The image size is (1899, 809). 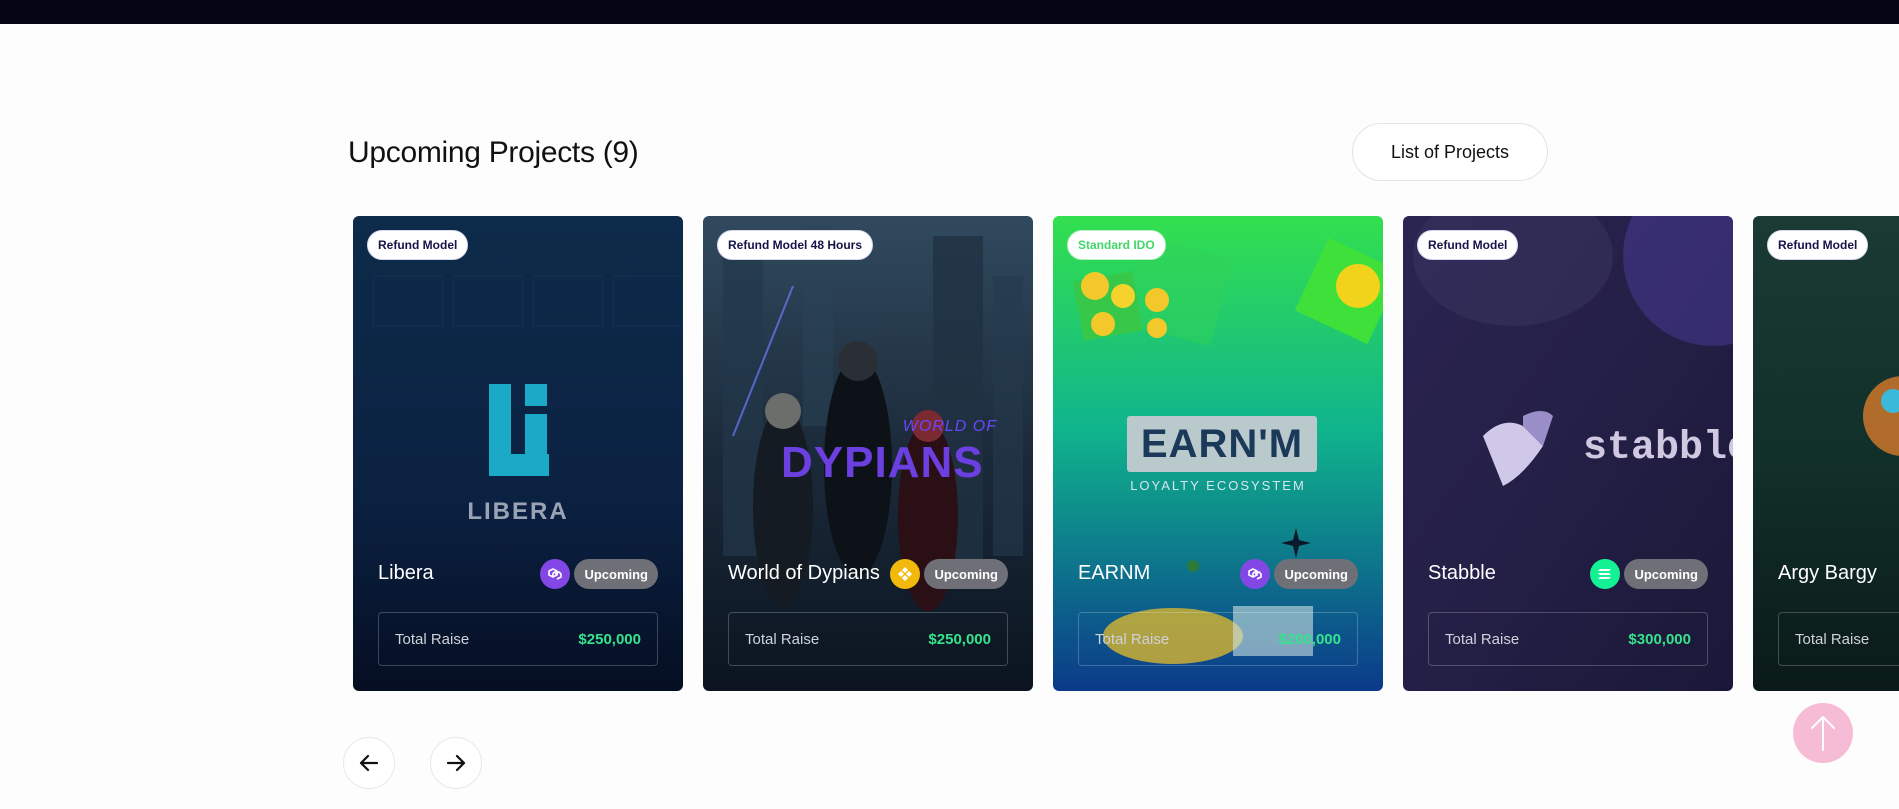 What do you see at coordinates (1450, 152) in the screenshot?
I see `list-of-projects-button: List of Projects` at bounding box center [1450, 152].